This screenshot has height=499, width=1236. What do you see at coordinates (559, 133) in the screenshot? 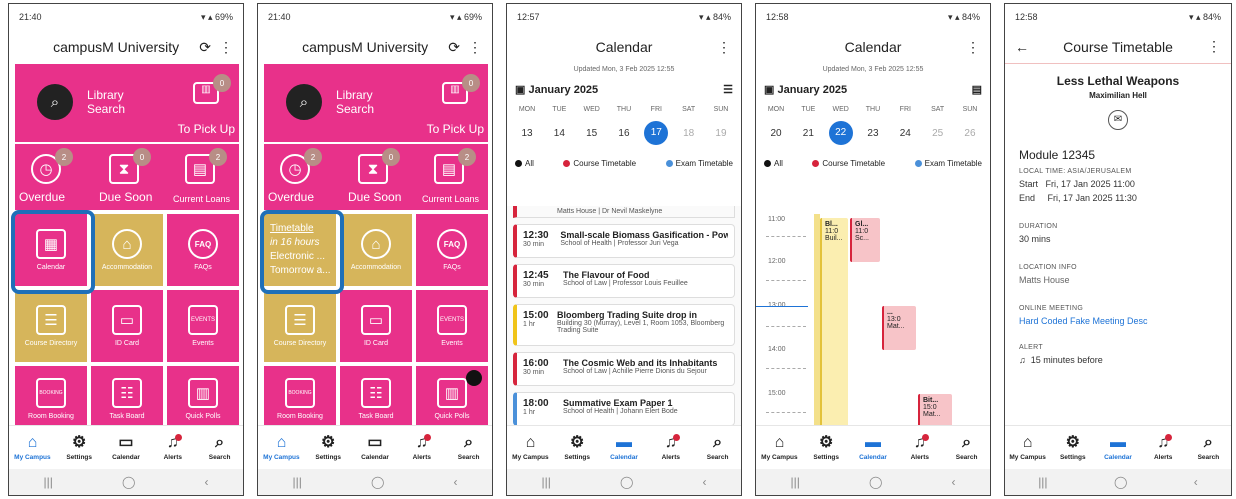
I see `day-cell: 14` at bounding box center [559, 133].